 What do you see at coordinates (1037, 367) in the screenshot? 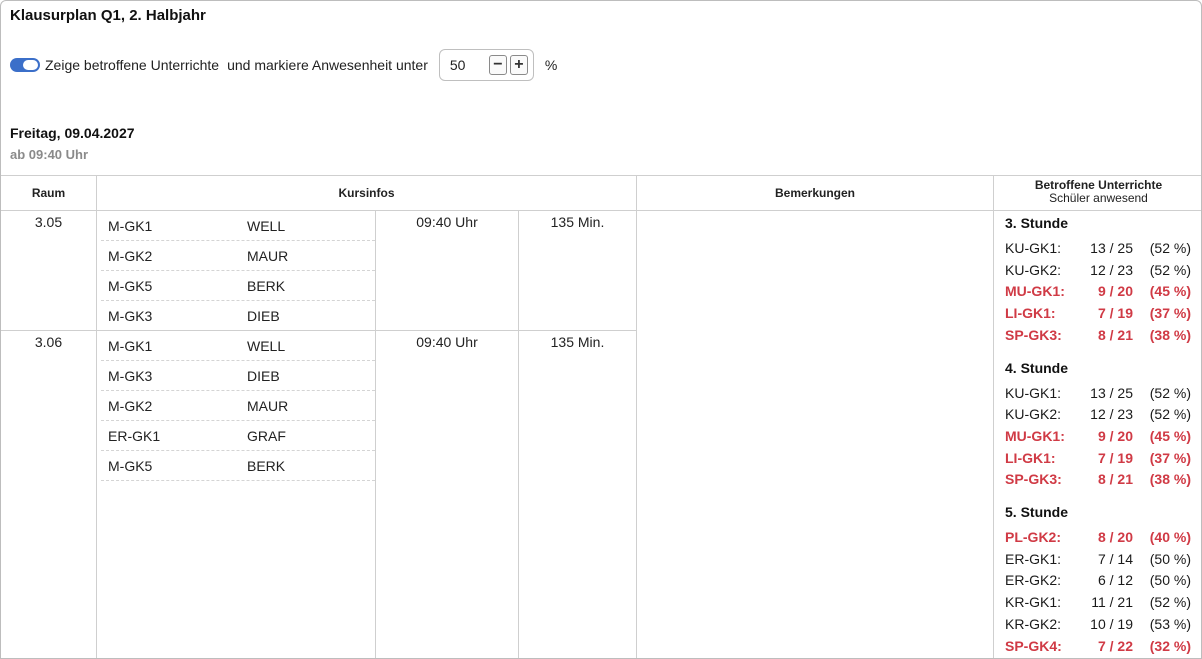
I see `lesson-period-title: 4. Stunde` at bounding box center [1037, 367].